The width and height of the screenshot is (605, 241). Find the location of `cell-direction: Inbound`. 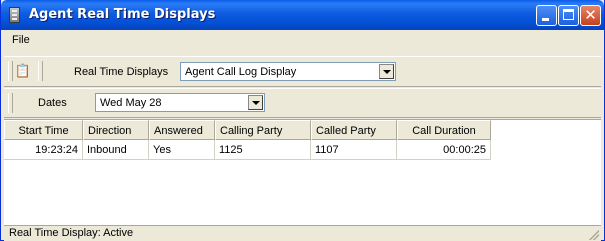

cell-direction: Inbound is located at coordinates (116, 150).